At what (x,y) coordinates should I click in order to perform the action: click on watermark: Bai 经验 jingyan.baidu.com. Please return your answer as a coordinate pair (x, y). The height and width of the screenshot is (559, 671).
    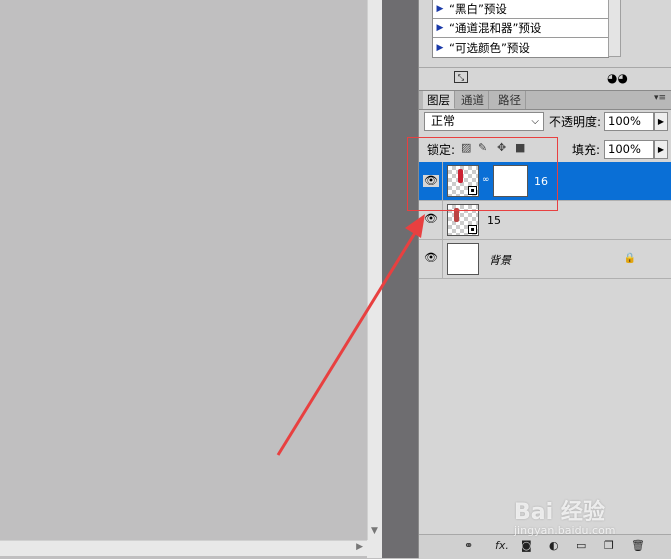
    Looking at the image, I should click on (565, 515).